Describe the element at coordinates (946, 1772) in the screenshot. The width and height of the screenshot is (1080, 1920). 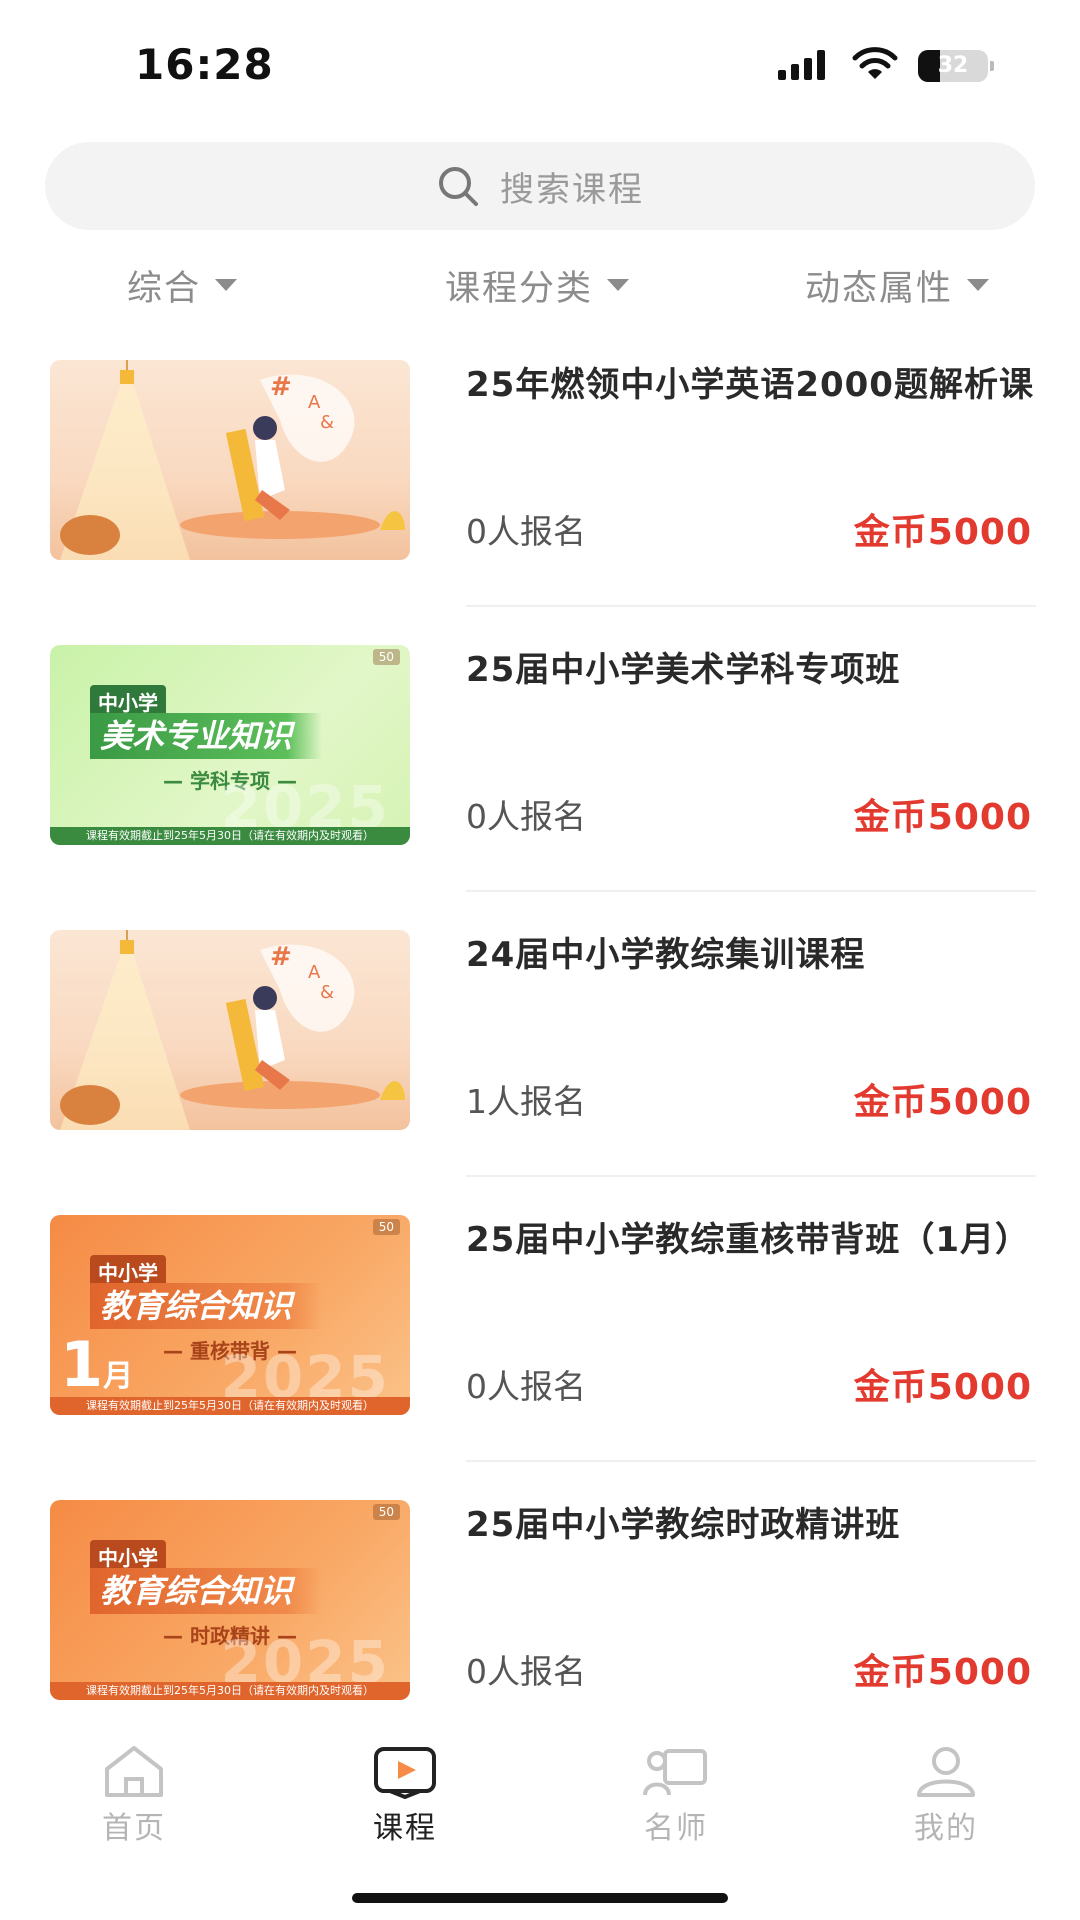
I see `profile-icon` at that location.